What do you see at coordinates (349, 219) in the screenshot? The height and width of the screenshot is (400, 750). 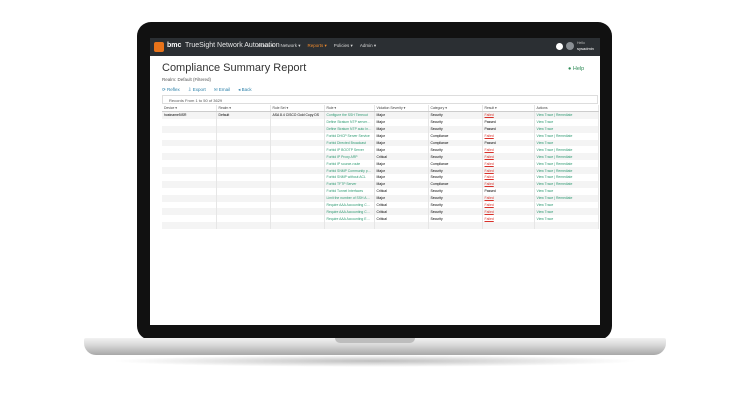 I see `cell-rule-link: Require AAA Accounting Exec` at bounding box center [349, 219].